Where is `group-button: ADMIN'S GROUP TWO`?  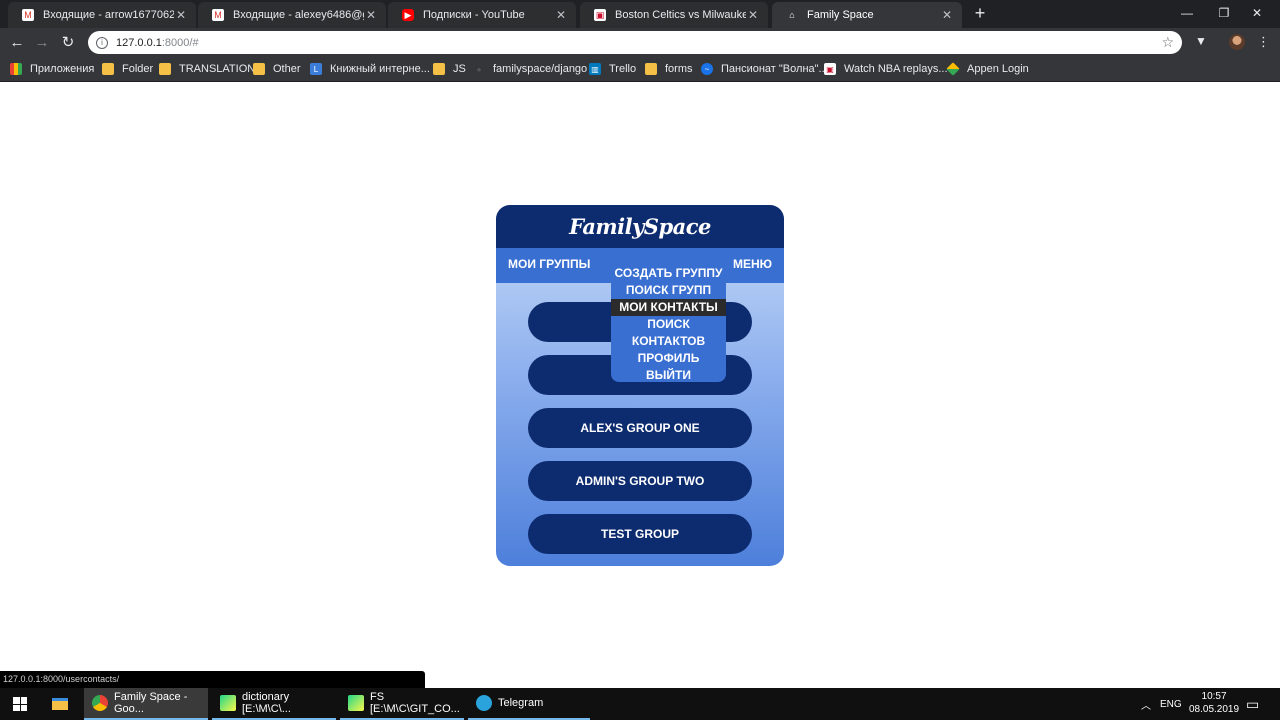 group-button: ADMIN'S GROUP TWO is located at coordinates (640, 481).